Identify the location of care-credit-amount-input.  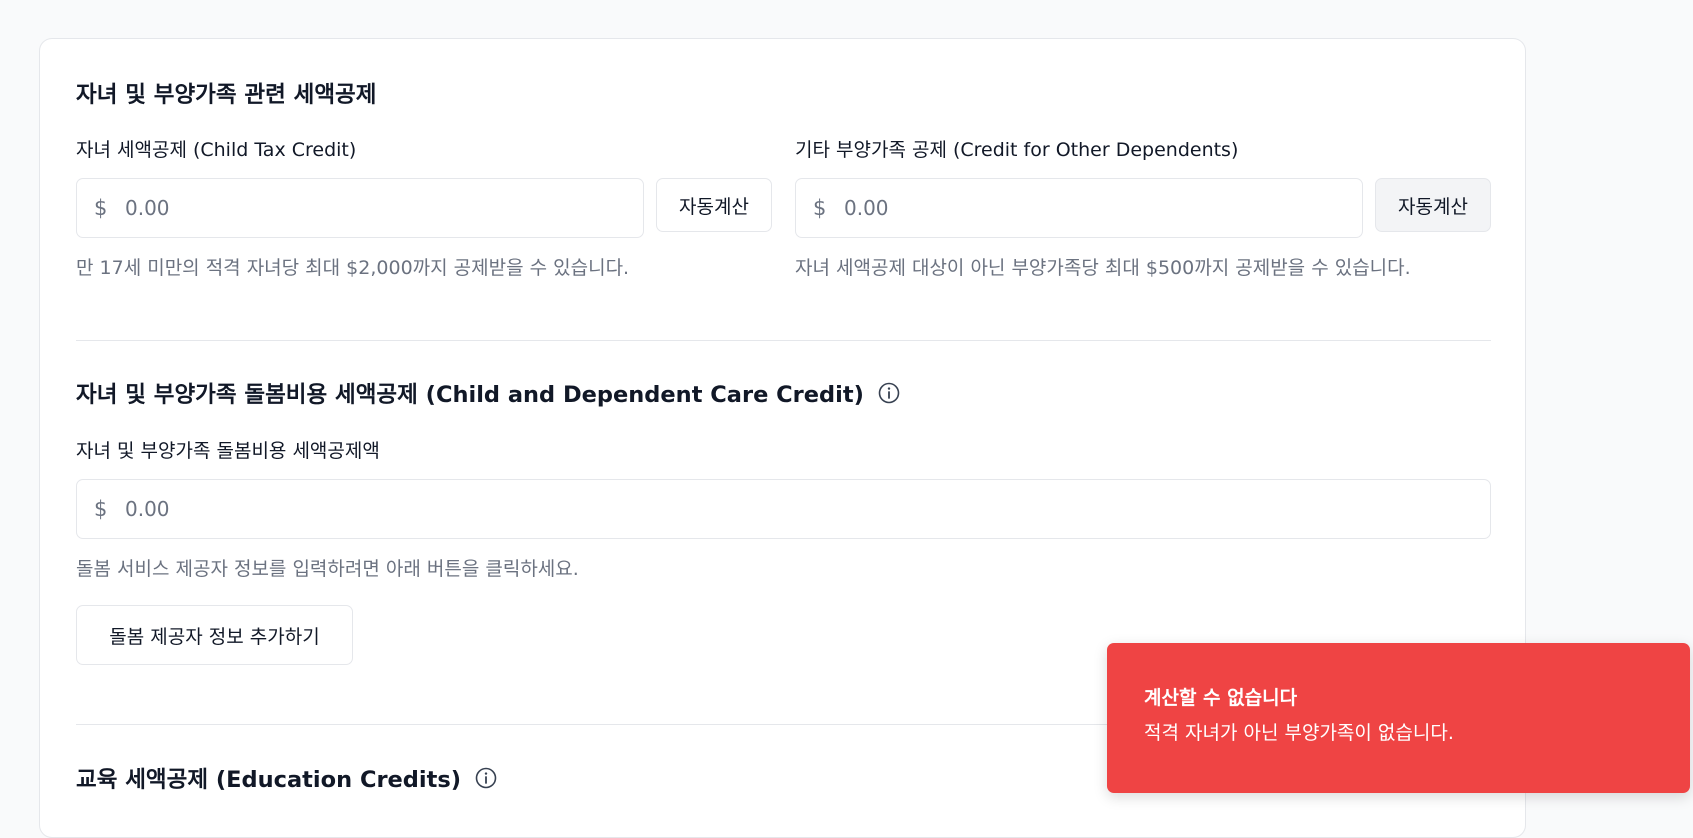
(802, 509).